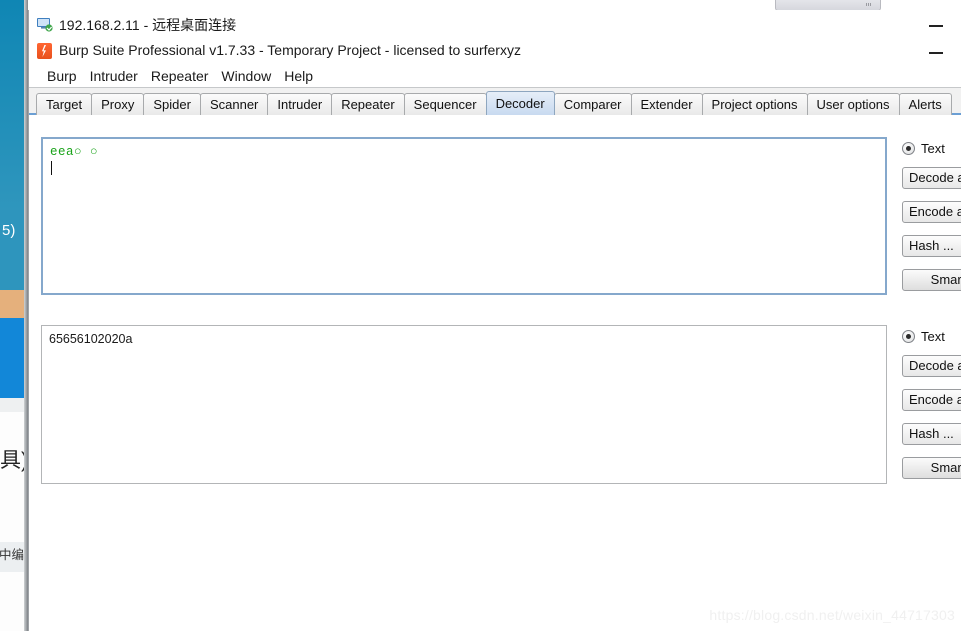 This screenshot has width=961, height=631. Describe the element at coordinates (148, 25) in the screenshot. I see `rdp-title-text: 192.168.2.11 - 远程桌面连接` at that location.